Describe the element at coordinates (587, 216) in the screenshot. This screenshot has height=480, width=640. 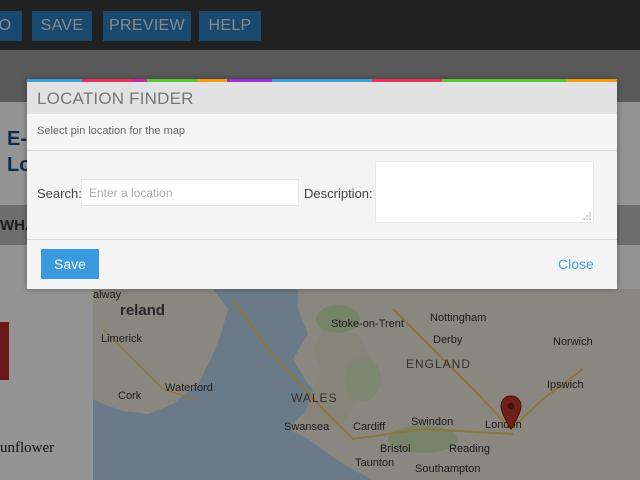
I see `resize-grip-icon` at that location.